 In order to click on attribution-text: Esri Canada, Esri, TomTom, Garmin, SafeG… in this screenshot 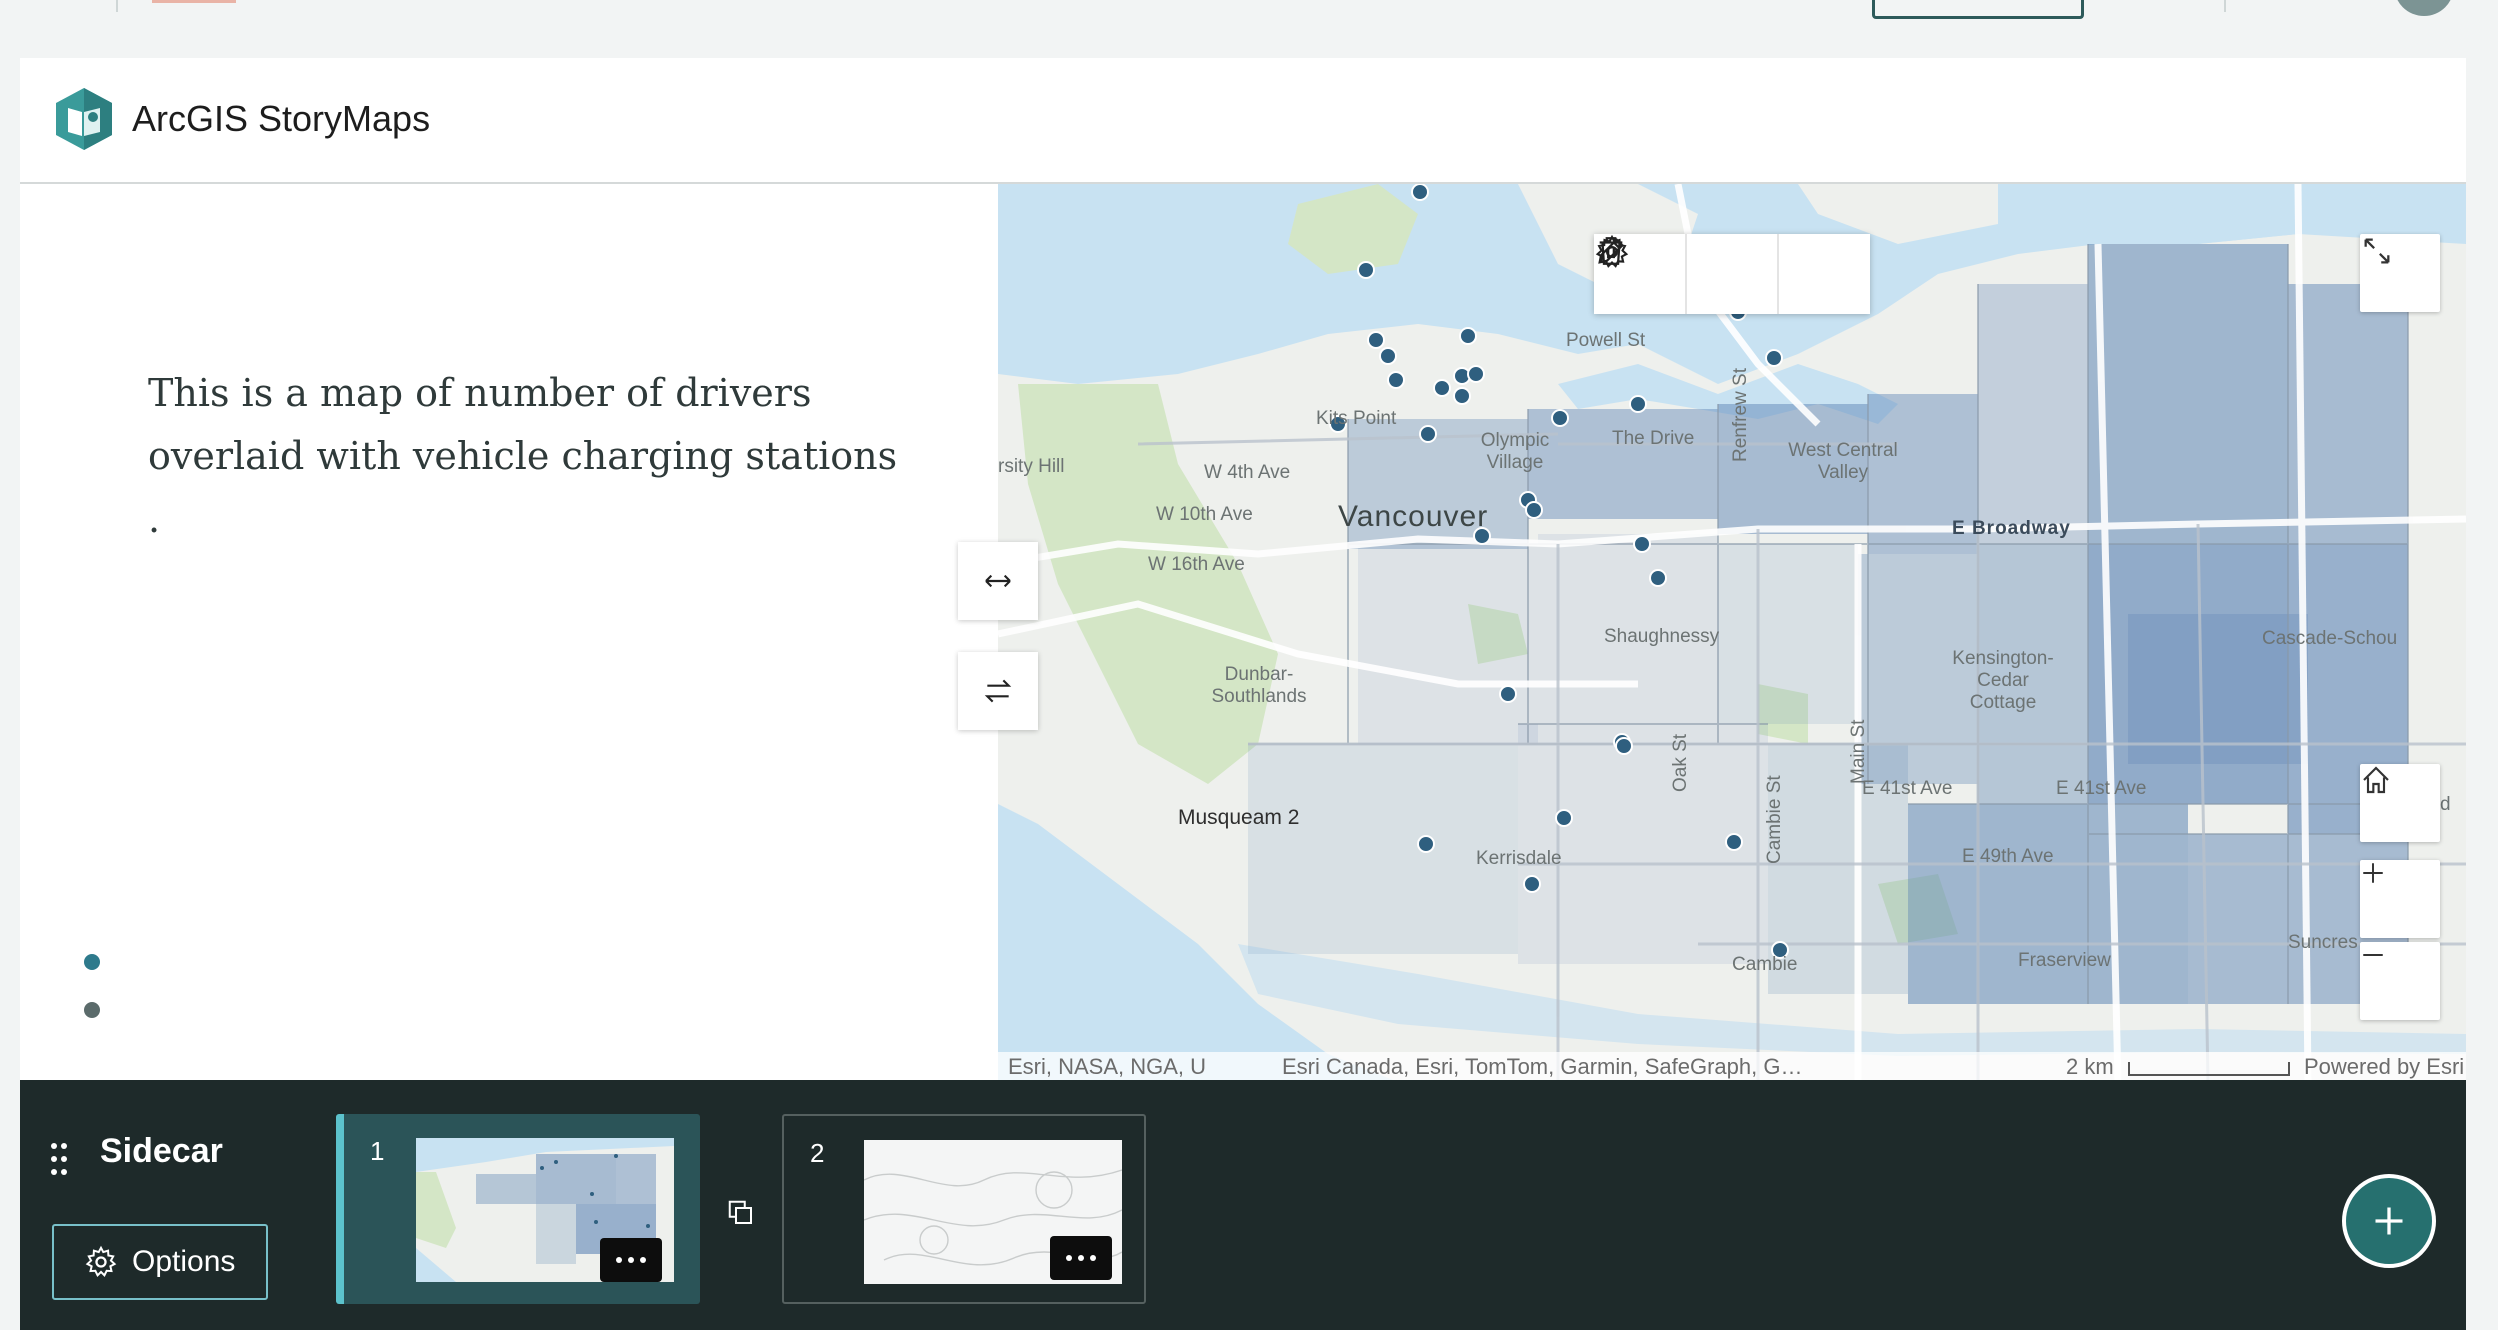, I will do `click(1542, 1066)`.